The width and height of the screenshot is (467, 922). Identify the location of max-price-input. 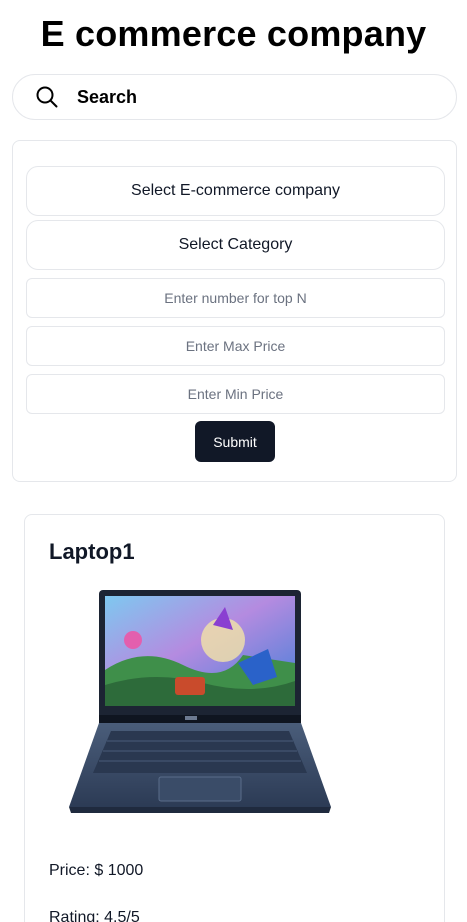
(235, 346).